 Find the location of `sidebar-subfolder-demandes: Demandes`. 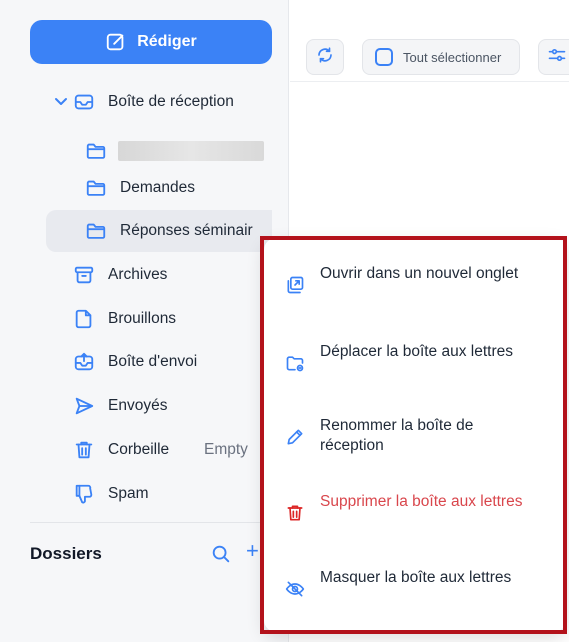

sidebar-subfolder-demandes: Demandes is located at coordinates (144, 188).